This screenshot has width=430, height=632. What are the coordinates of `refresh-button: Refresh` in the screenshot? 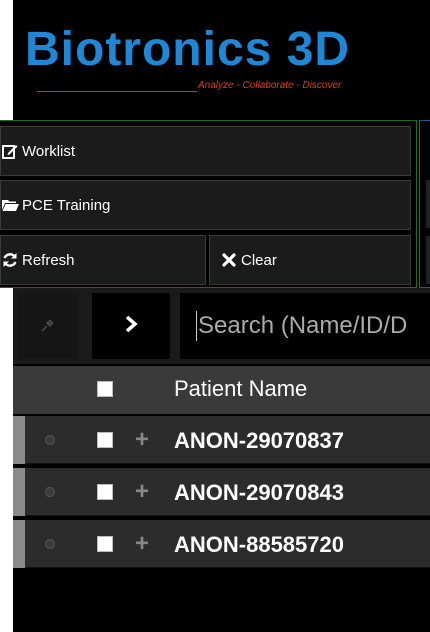 It's located at (103, 260).